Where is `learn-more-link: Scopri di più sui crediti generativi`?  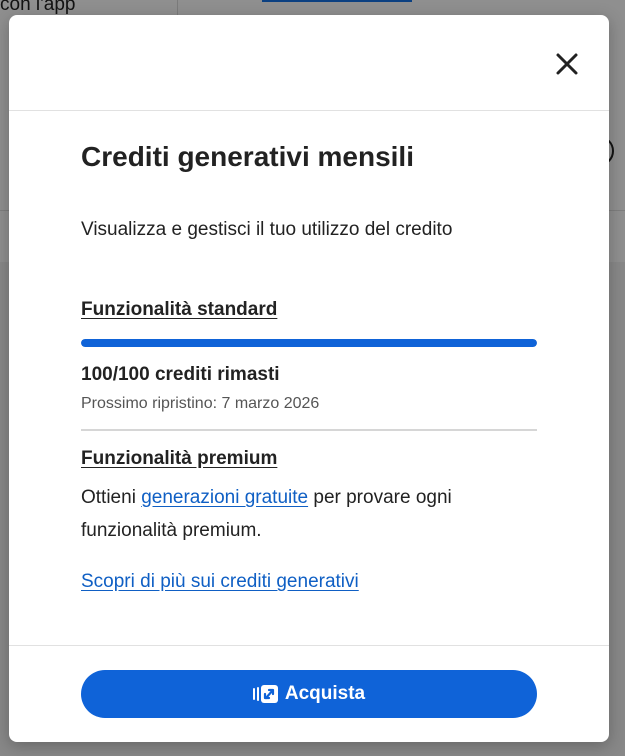 learn-more-link: Scopri di più sui crediti generativi is located at coordinates (220, 582).